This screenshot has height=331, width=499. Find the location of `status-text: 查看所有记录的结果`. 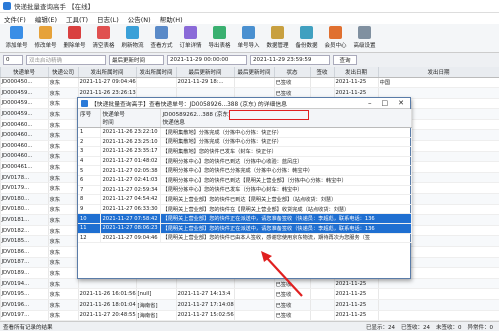

status-text: 查看所有记录的结果 is located at coordinates (28, 327).